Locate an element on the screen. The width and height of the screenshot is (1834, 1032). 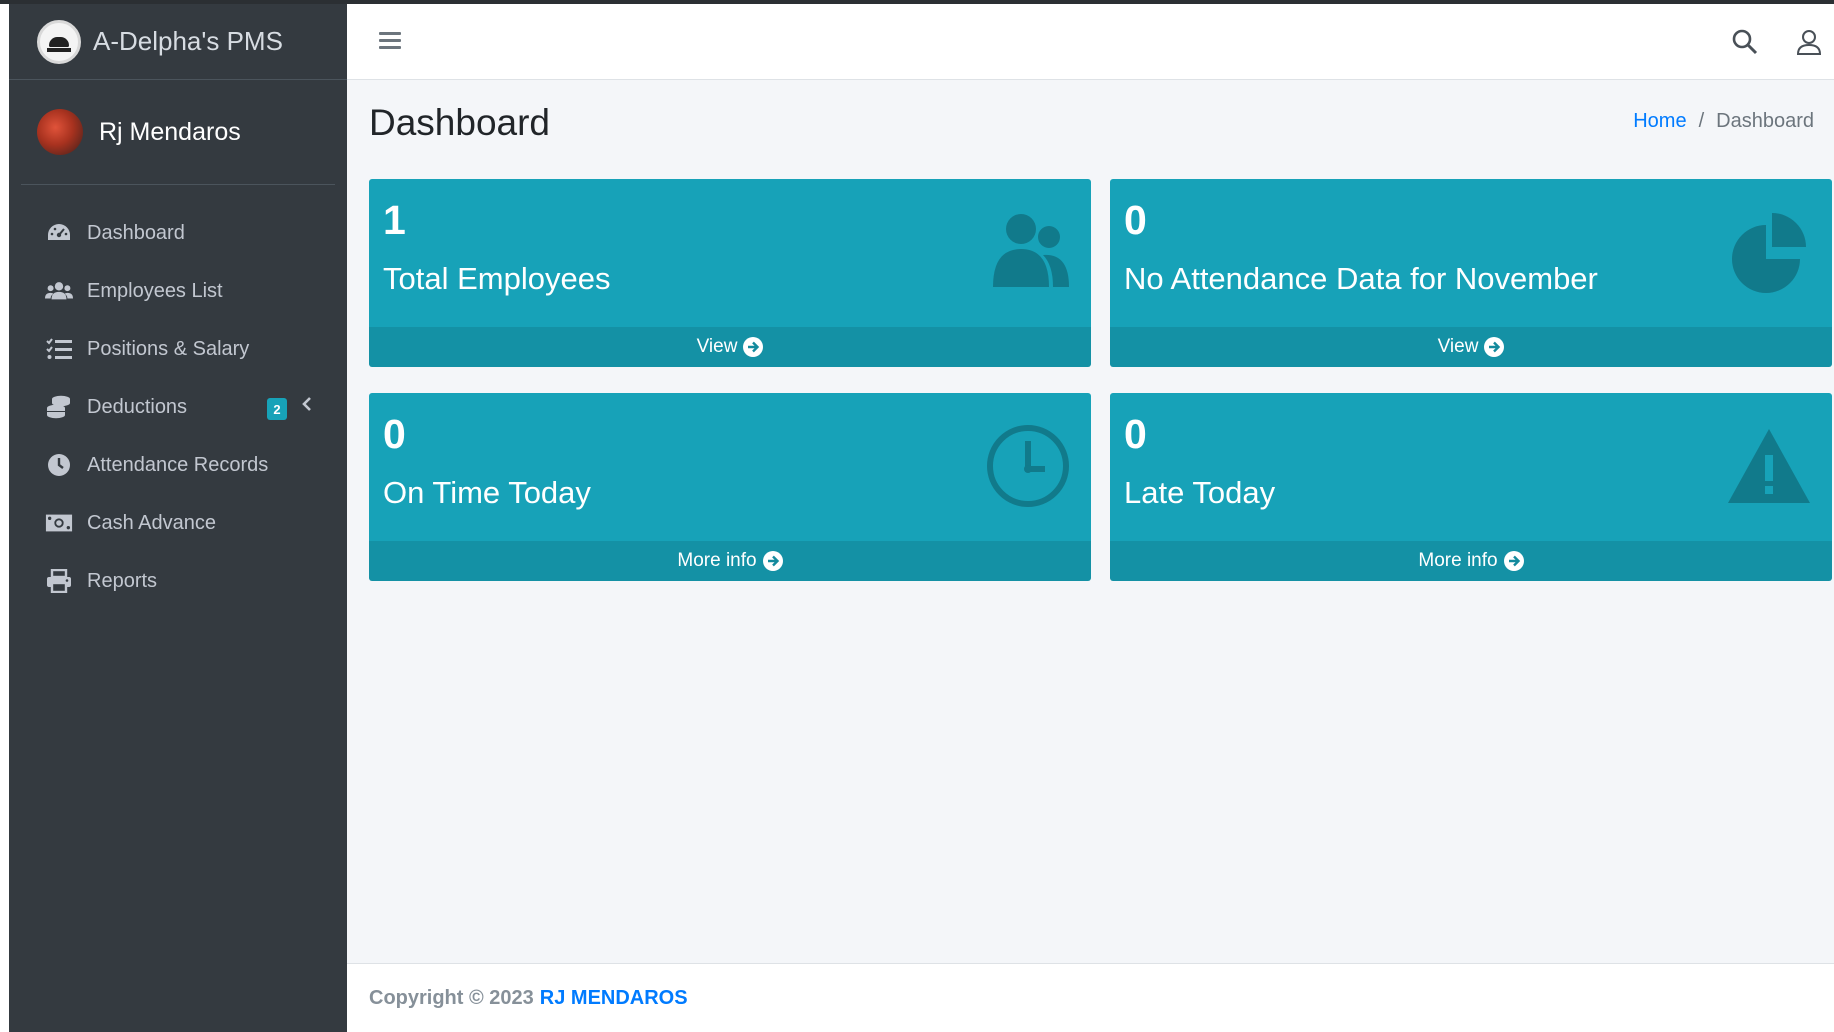
sidebar-item-label: Employees List is located at coordinates (155, 290).